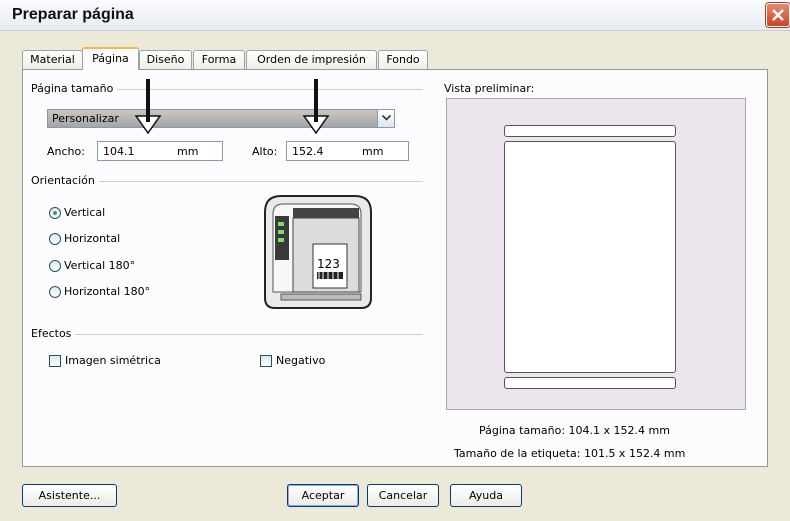 This screenshot has height=521, width=790. Describe the element at coordinates (74, 88) in the screenshot. I see `page-size-group-label: Página tamaño` at that location.